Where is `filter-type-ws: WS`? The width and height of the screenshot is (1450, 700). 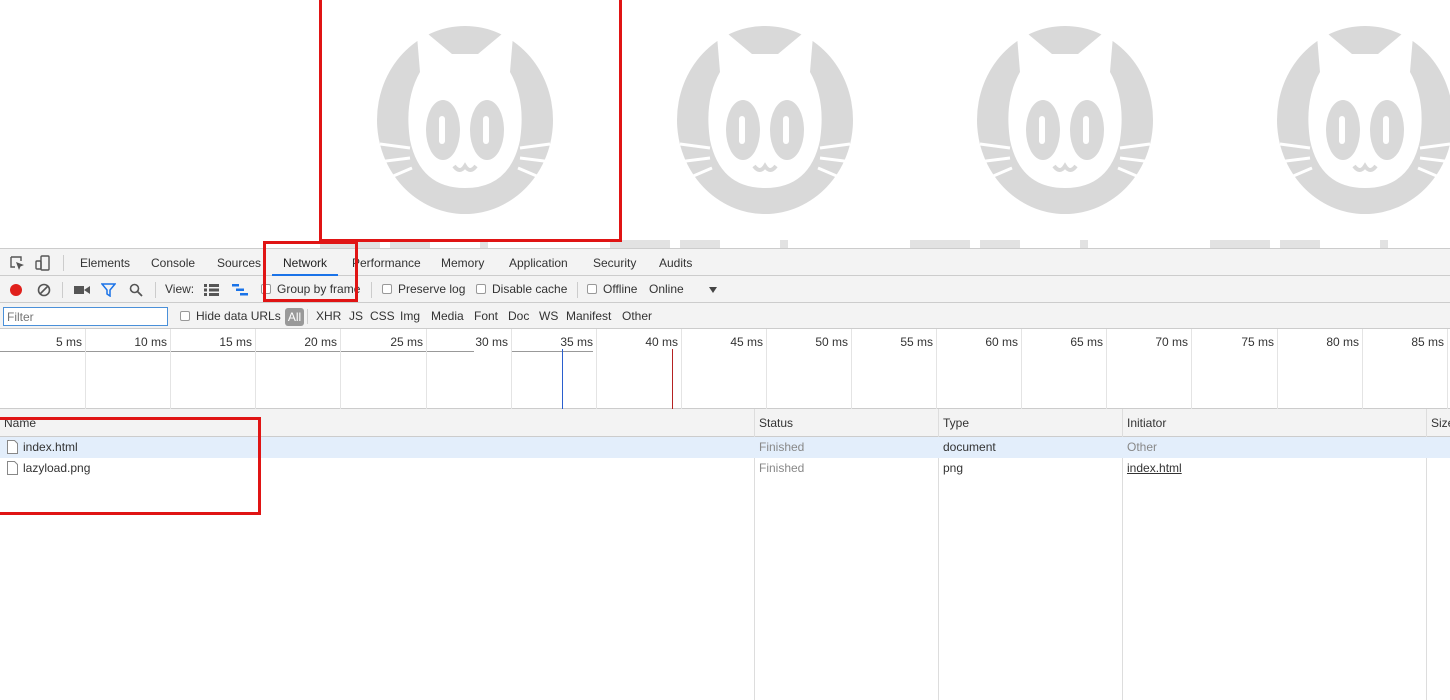 filter-type-ws: WS is located at coordinates (548, 316).